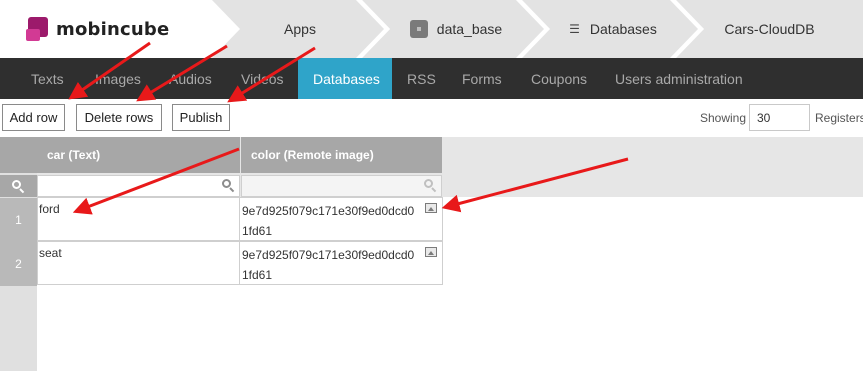  Describe the element at coordinates (138, 155) in the screenshot. I see `column-header-car: car (Text)` at that location.